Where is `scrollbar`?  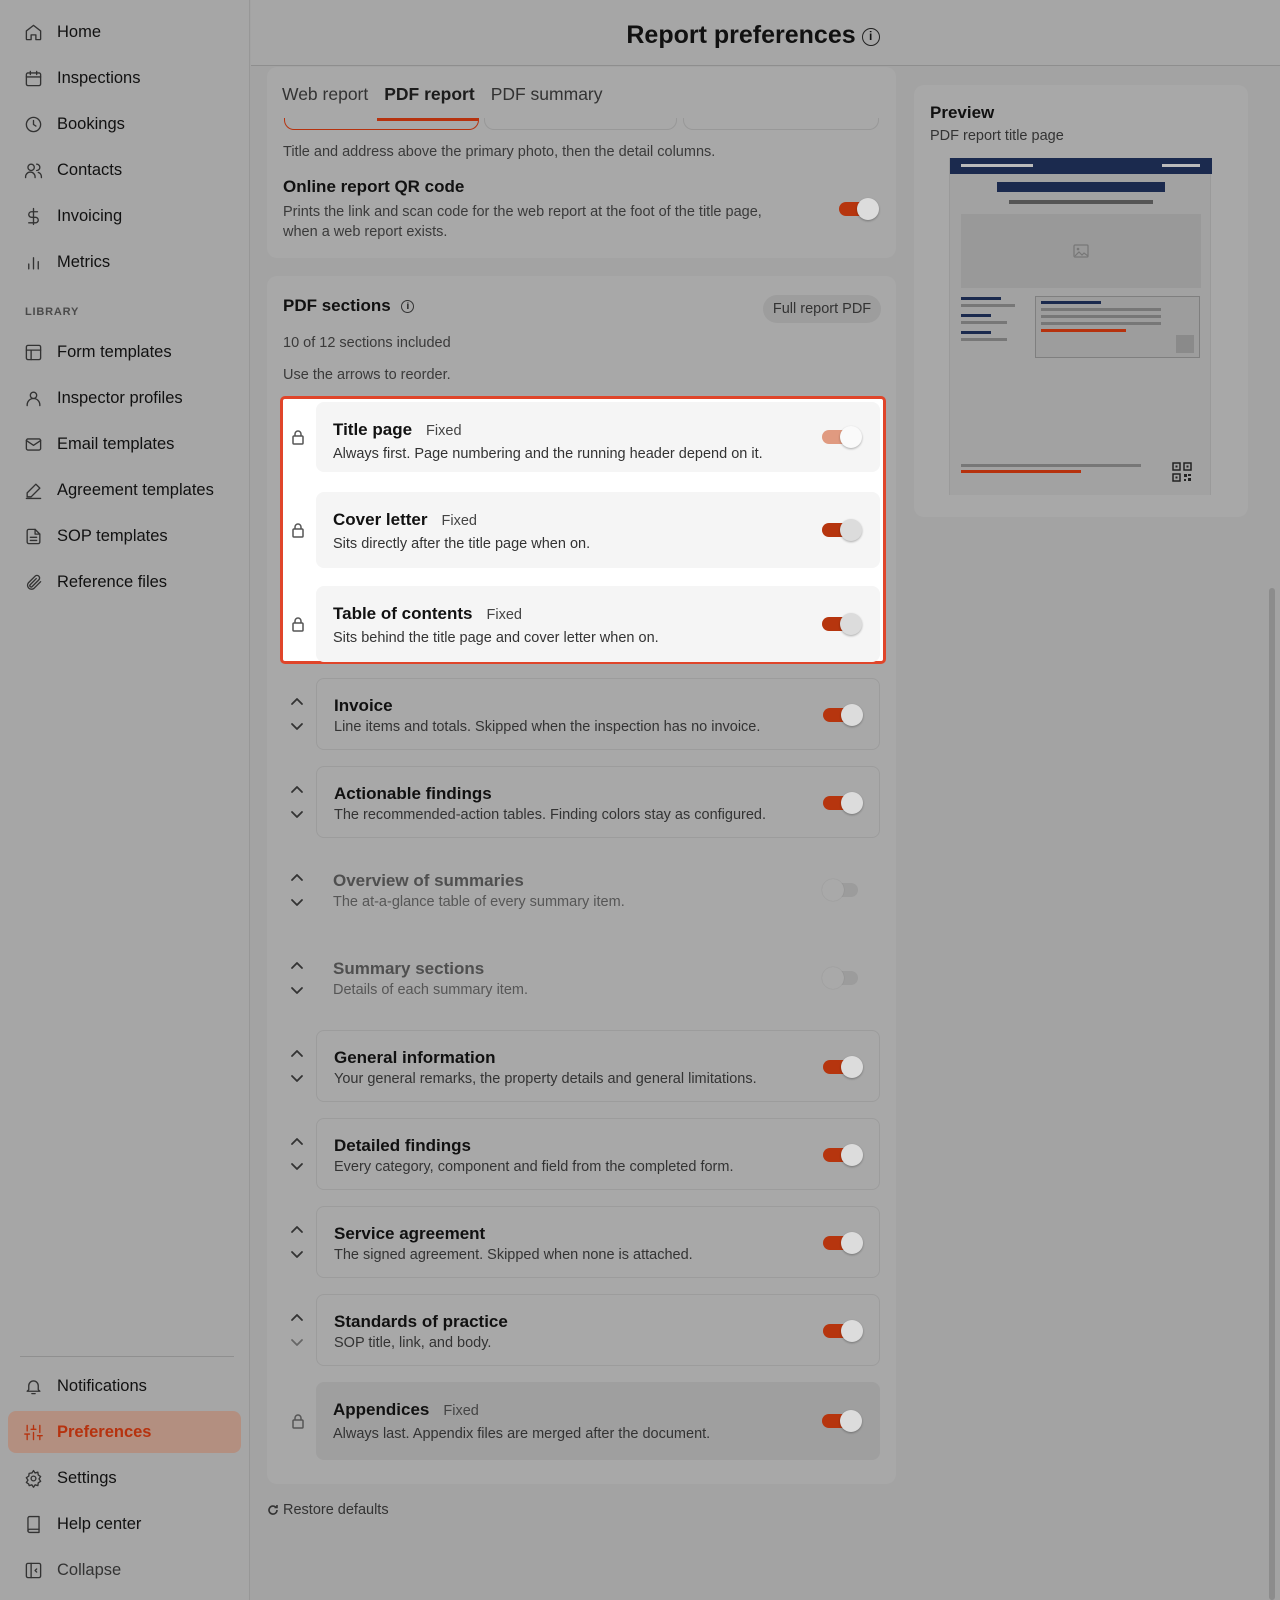 scrollbar is located at coordinates (1272, 1094).